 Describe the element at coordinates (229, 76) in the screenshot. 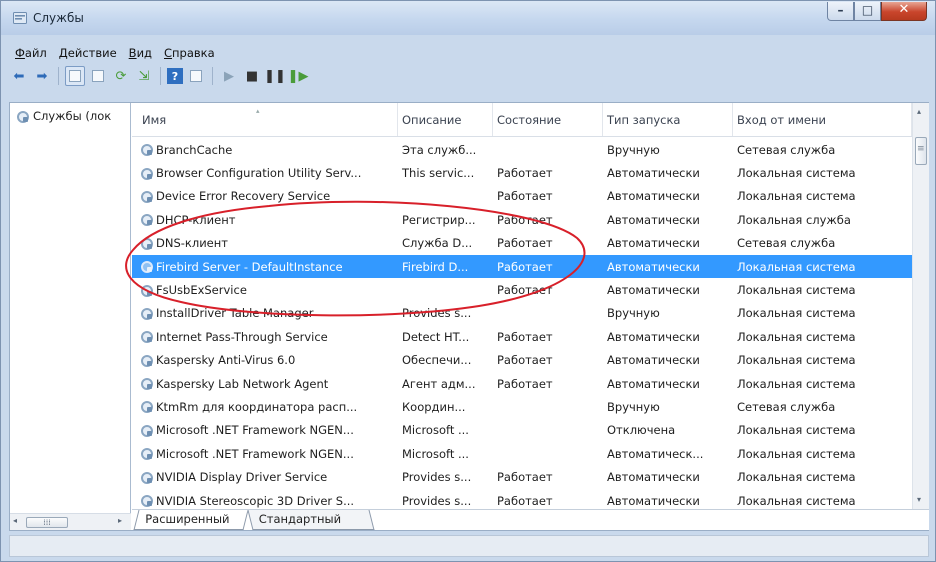

I see `start-icon: ▶` at that location.